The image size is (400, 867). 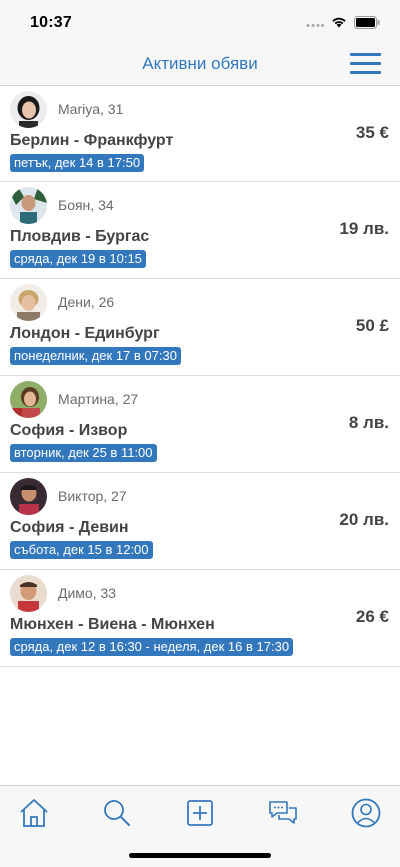 I want to click on date-badge: събота, дек 15 в 12:00, so click(x=81, y=550).